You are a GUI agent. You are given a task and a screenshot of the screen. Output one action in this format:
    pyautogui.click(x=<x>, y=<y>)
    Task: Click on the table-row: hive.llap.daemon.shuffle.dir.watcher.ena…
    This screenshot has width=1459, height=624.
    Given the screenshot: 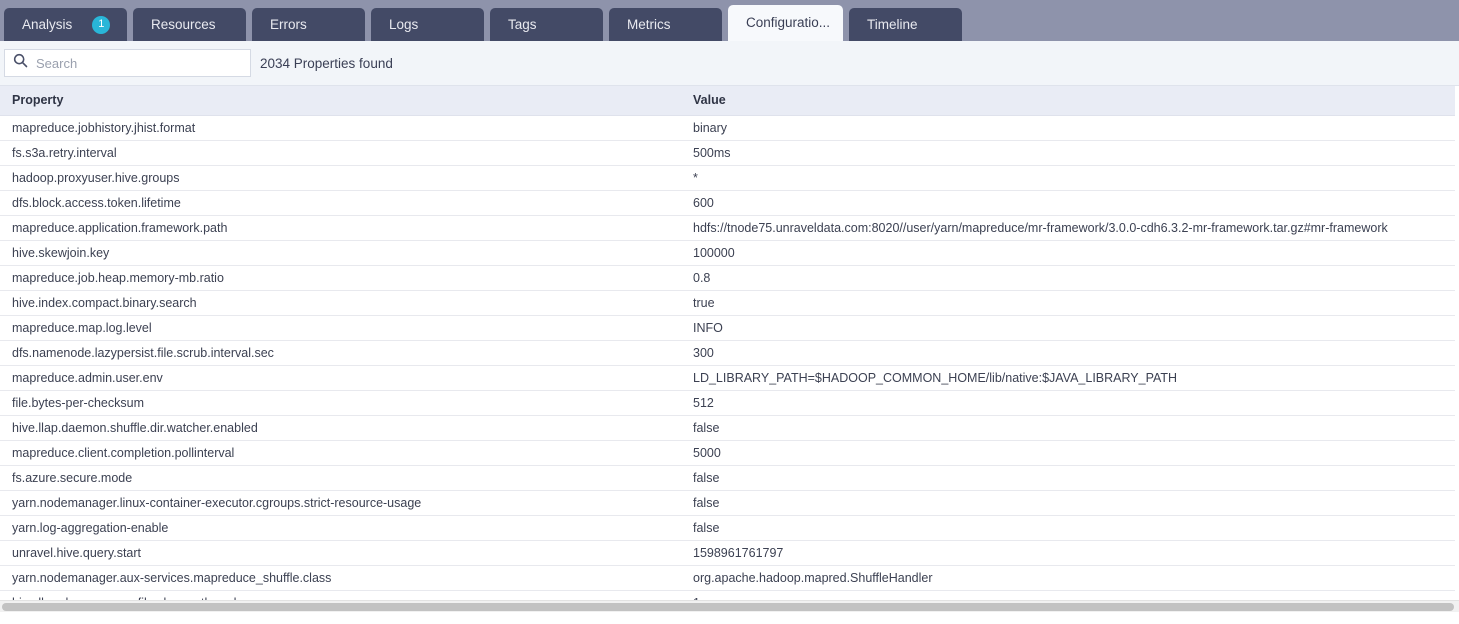 What is the action you would take?
    pyautogui.click(x=727, y=428)
    